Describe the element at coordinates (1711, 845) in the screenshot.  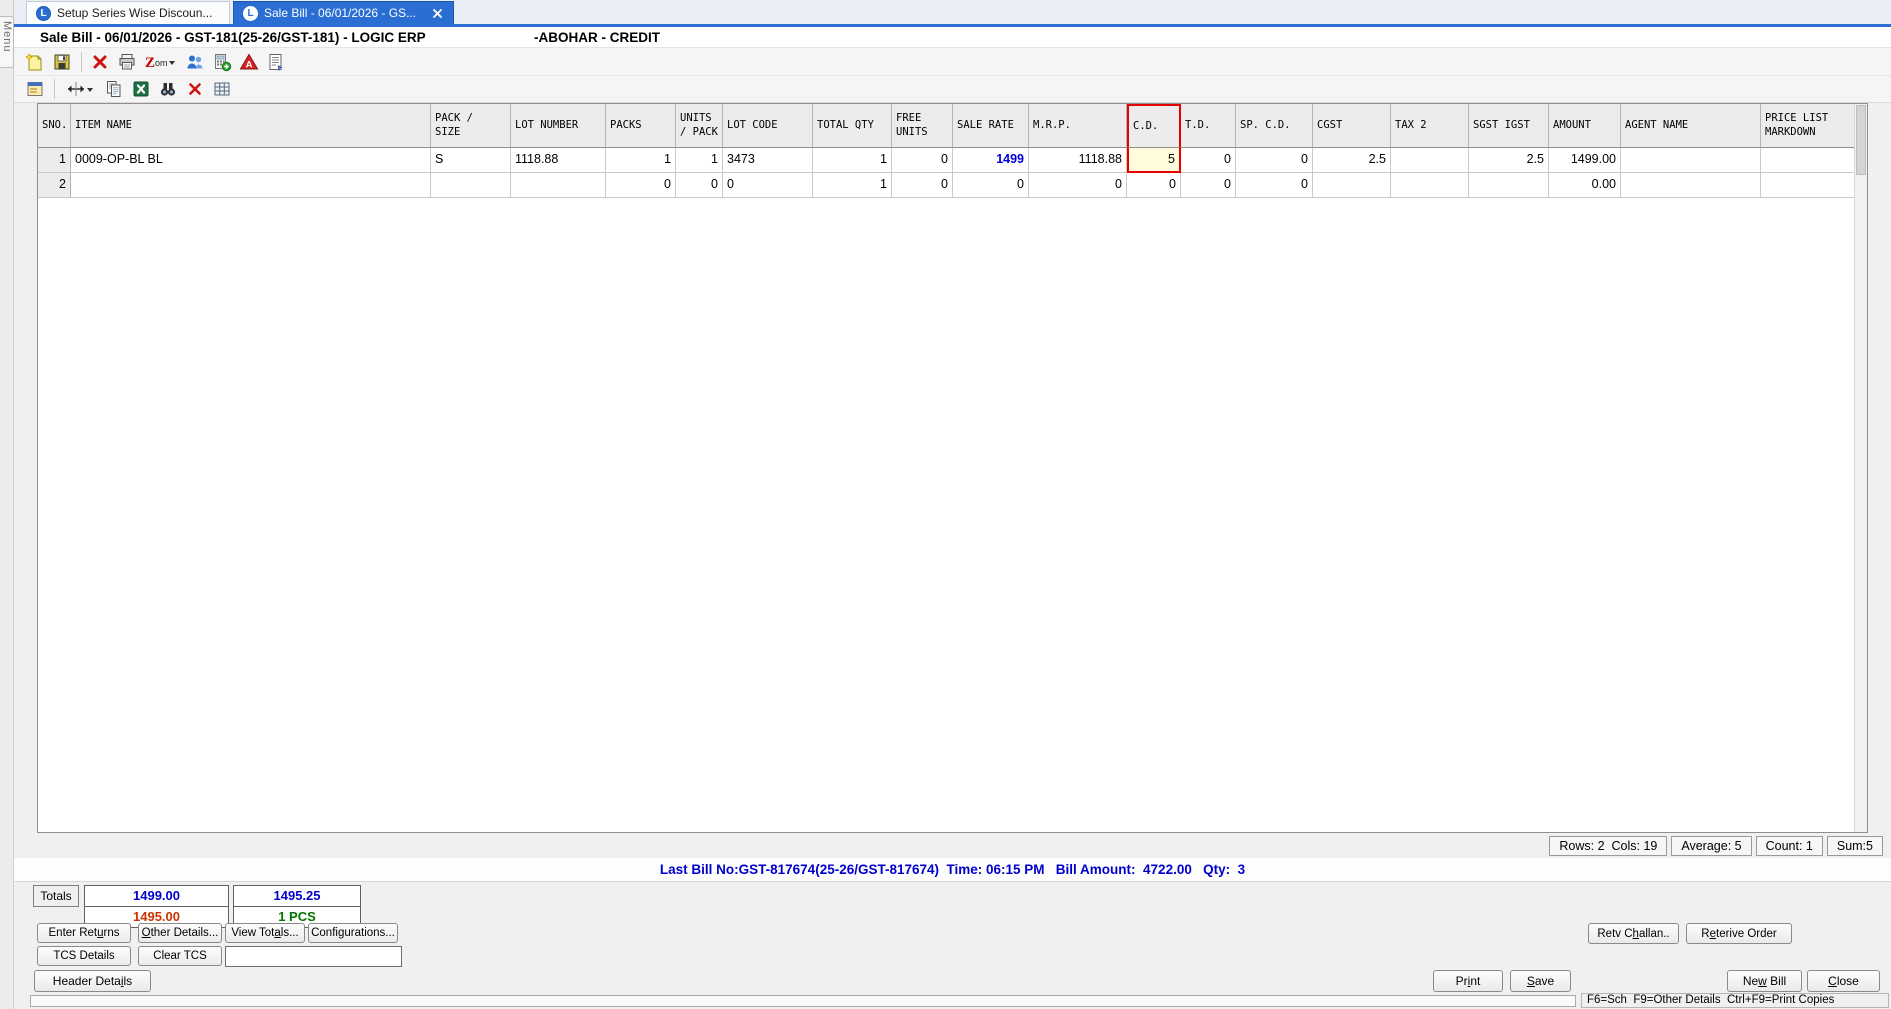
I see `grid-stat-box: Average: 5` at that location.